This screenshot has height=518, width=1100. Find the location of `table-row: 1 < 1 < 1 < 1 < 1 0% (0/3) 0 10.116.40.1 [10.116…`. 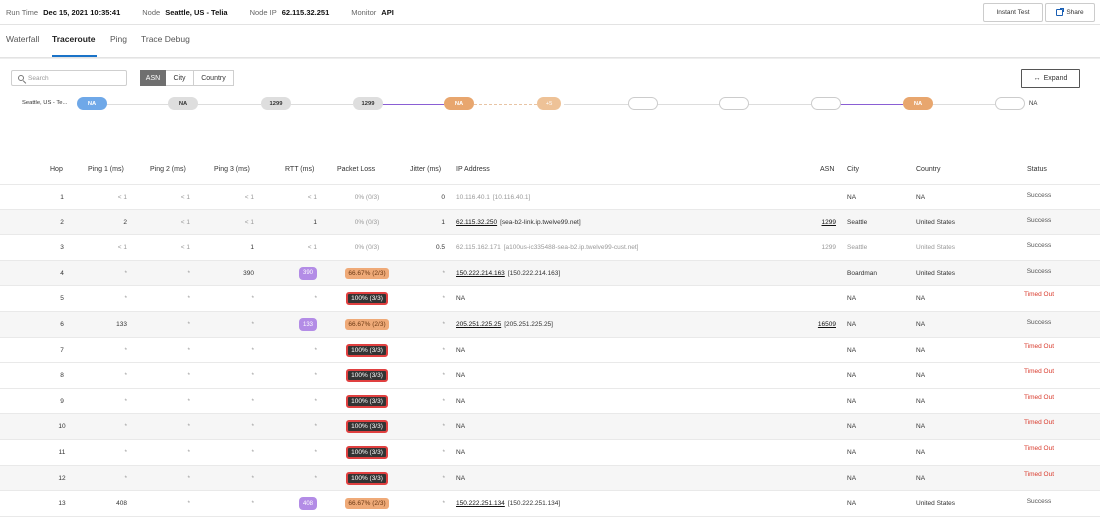

table-row: 1 < 1 < 1 < 1 < 1 0% (0/3) 0 10.116.40.1 [10.116… is located at coordinates (550, 197).